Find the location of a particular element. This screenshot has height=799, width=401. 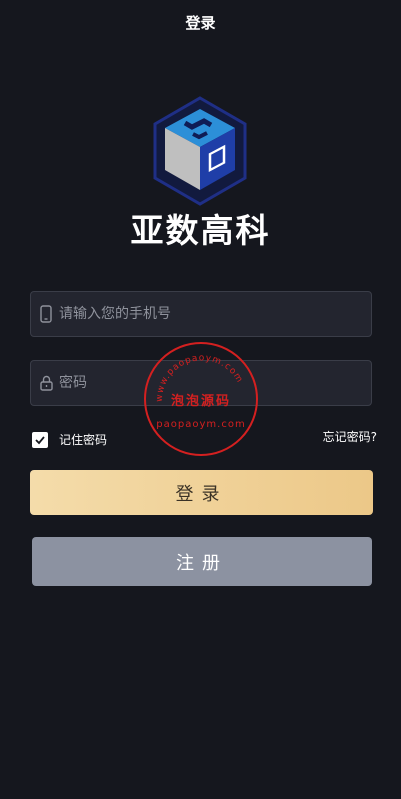

remember-checkbox is located at coordinates (40, 439).